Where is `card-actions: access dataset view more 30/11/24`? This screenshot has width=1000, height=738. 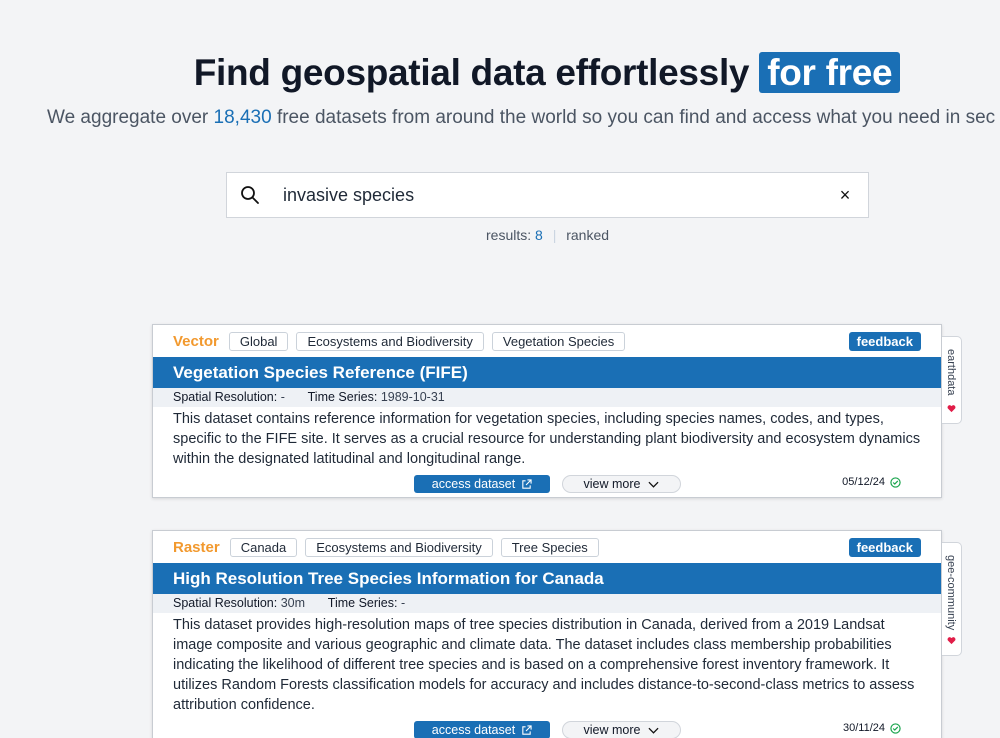
card-actions: access dataset view more 30/11/24 is located at coordinates (547, 726).